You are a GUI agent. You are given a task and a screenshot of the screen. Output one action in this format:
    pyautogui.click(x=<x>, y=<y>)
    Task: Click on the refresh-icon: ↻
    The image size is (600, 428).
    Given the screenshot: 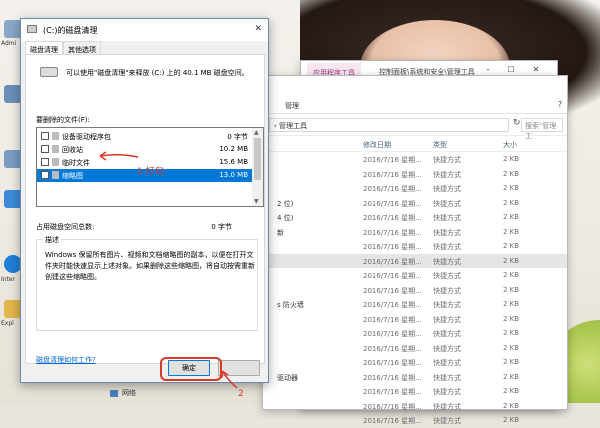 What is the action you would take?
    pyautogui.click(x=517, y=123)
    